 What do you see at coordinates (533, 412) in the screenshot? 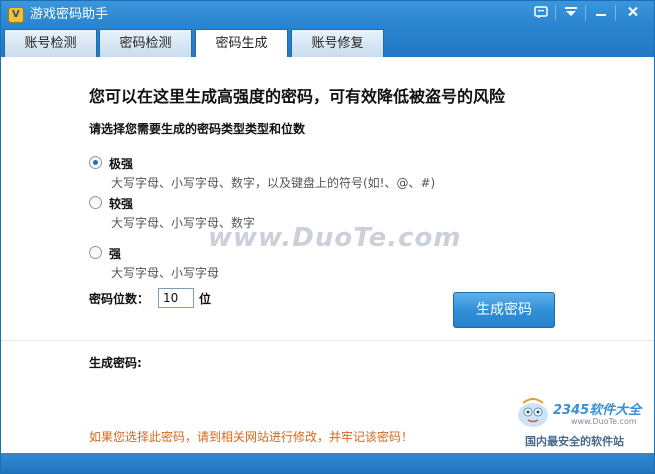
I see `mascot-logo-icon` at bounding box center [533, 412].